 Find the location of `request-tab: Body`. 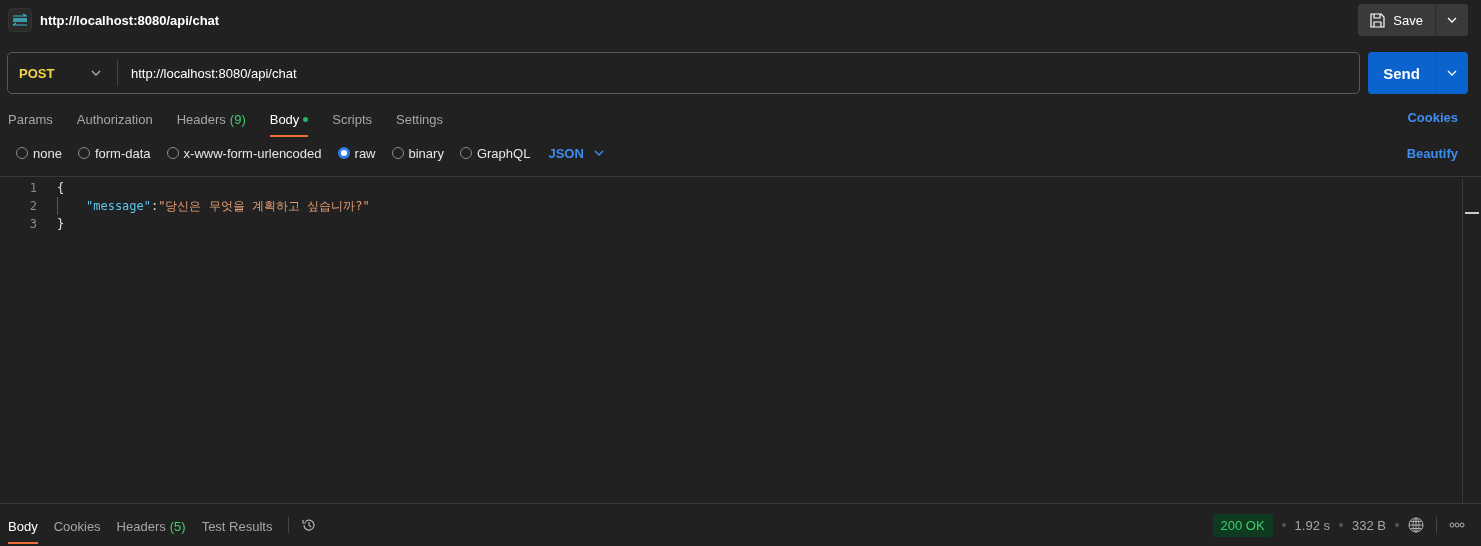

request-tab: Body is located at coordinates (289, 120).